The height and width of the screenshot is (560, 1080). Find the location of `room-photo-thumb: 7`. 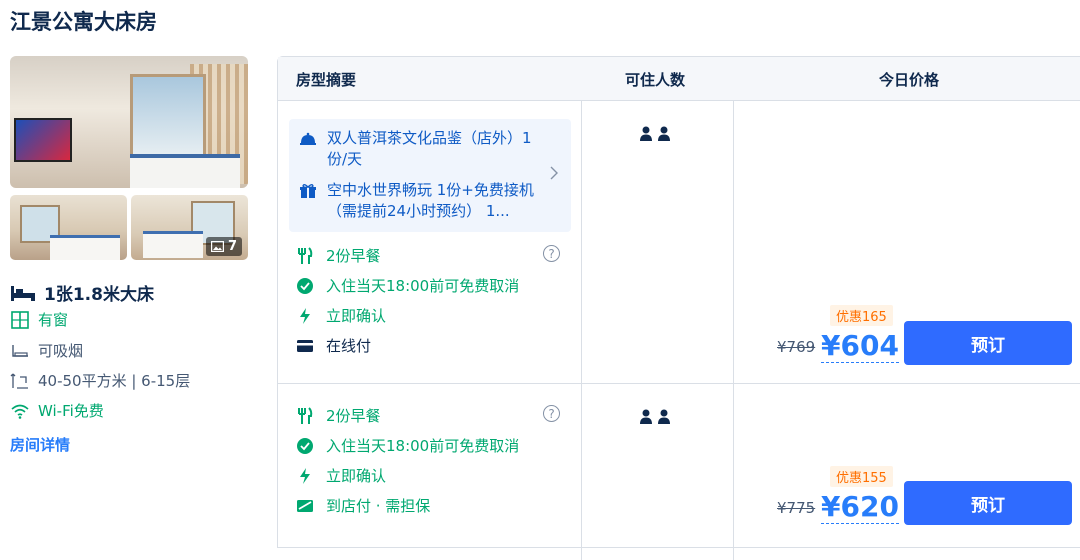

room-photo-thumb: 7 is located at coordinates (189, 227).